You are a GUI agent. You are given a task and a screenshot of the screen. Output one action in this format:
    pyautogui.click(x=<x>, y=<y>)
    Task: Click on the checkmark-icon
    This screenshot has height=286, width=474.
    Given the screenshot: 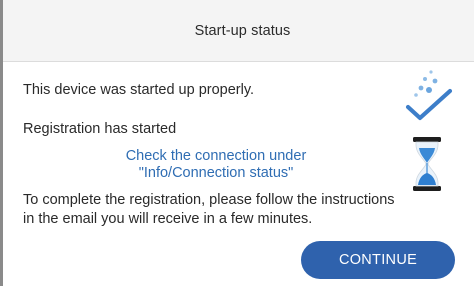 What is the action you would take?
    pyautogui.click(x=429, y=95)
    